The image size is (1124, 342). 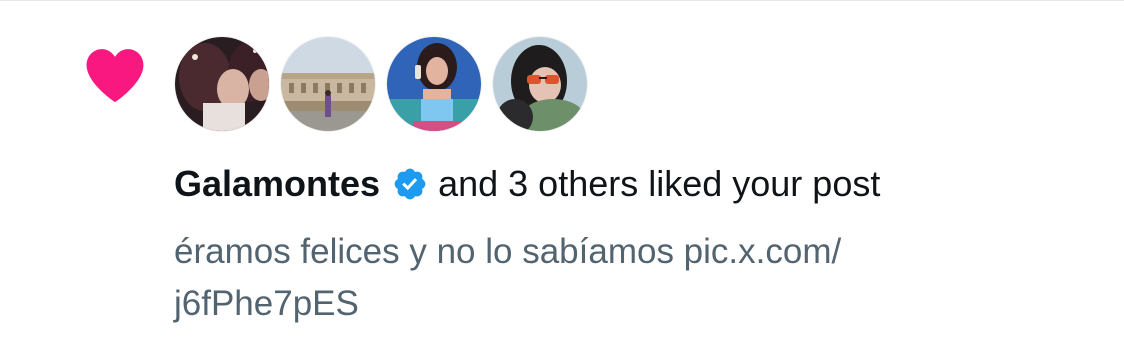 I want to click on verified-badge-icon, so click(x=410, y=184).